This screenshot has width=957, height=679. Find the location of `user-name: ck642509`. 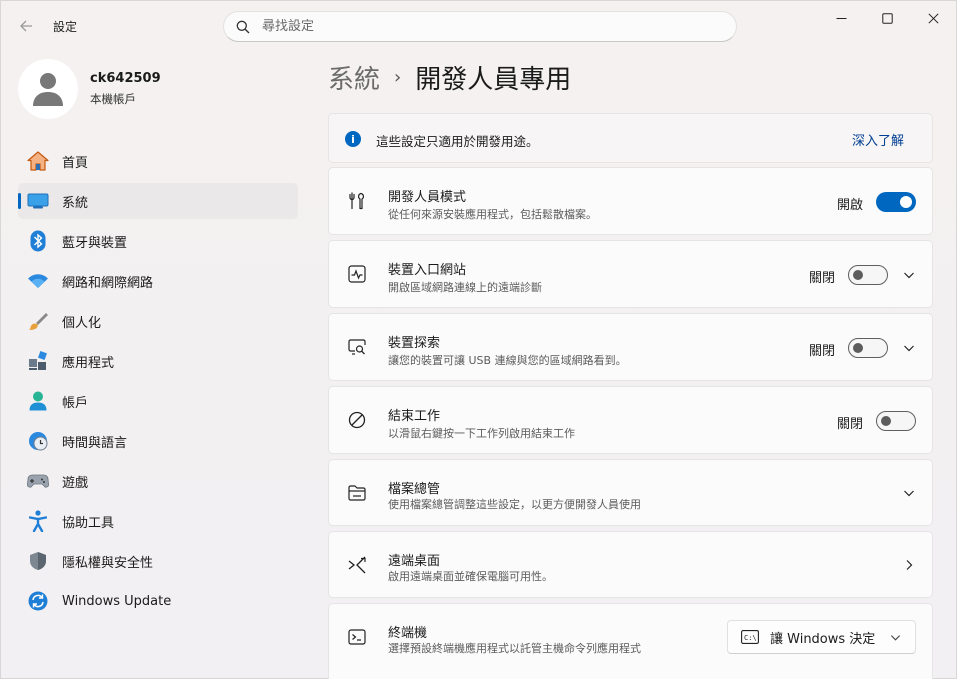

user-name: ck642509 is located at coordinates (125, 78).